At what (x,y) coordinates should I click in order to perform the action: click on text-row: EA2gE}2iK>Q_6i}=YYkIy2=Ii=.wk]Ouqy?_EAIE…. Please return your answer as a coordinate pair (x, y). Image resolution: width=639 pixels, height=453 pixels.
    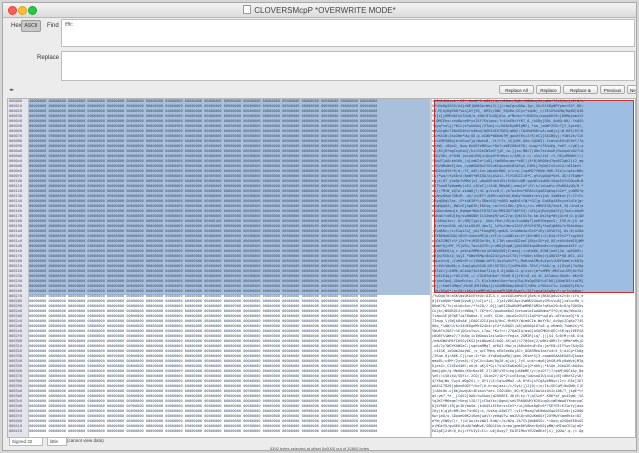
    Looking at the image, I should click on (508, 431).